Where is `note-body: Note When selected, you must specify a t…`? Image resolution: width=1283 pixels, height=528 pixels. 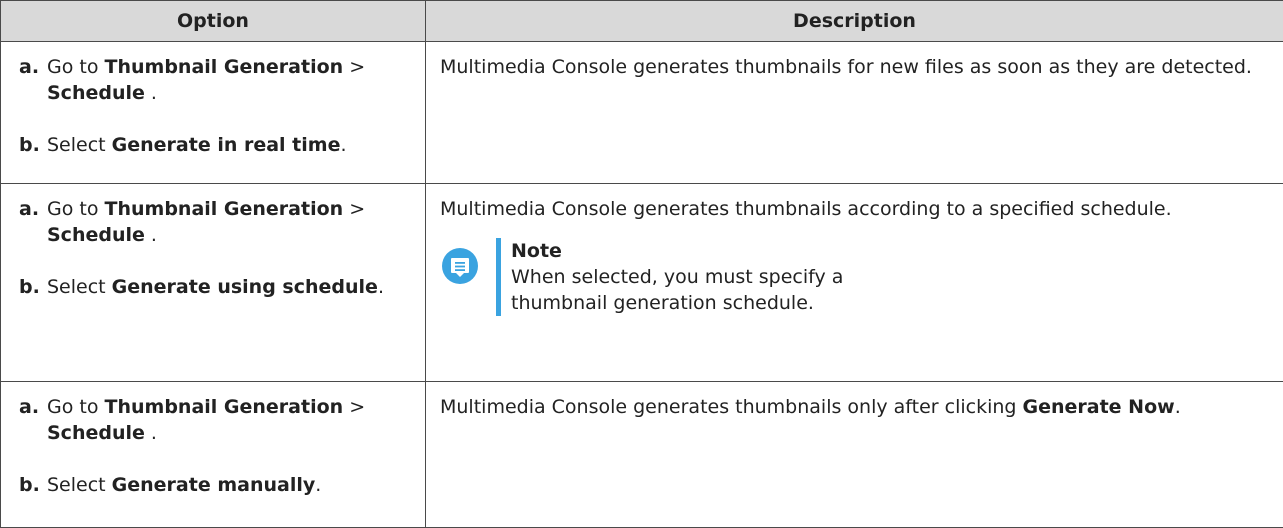 note-body: Note When selected, you must specify a t… is located at coordinates (713, 277).